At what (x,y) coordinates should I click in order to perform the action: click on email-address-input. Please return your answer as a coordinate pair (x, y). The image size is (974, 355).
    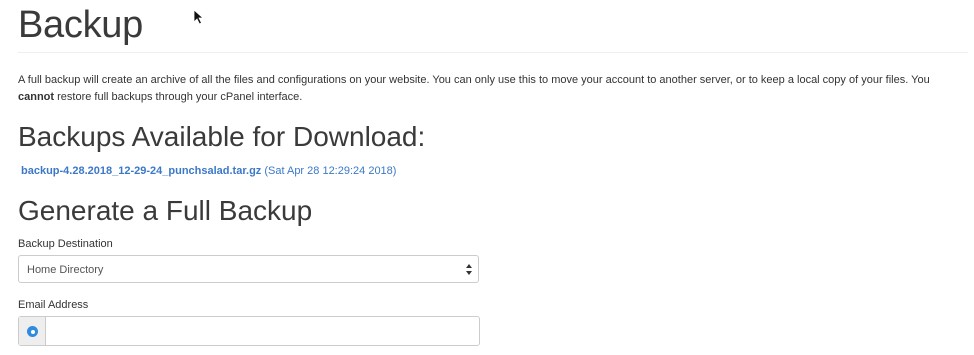
    Looking at the image, I should click on (262, 331).